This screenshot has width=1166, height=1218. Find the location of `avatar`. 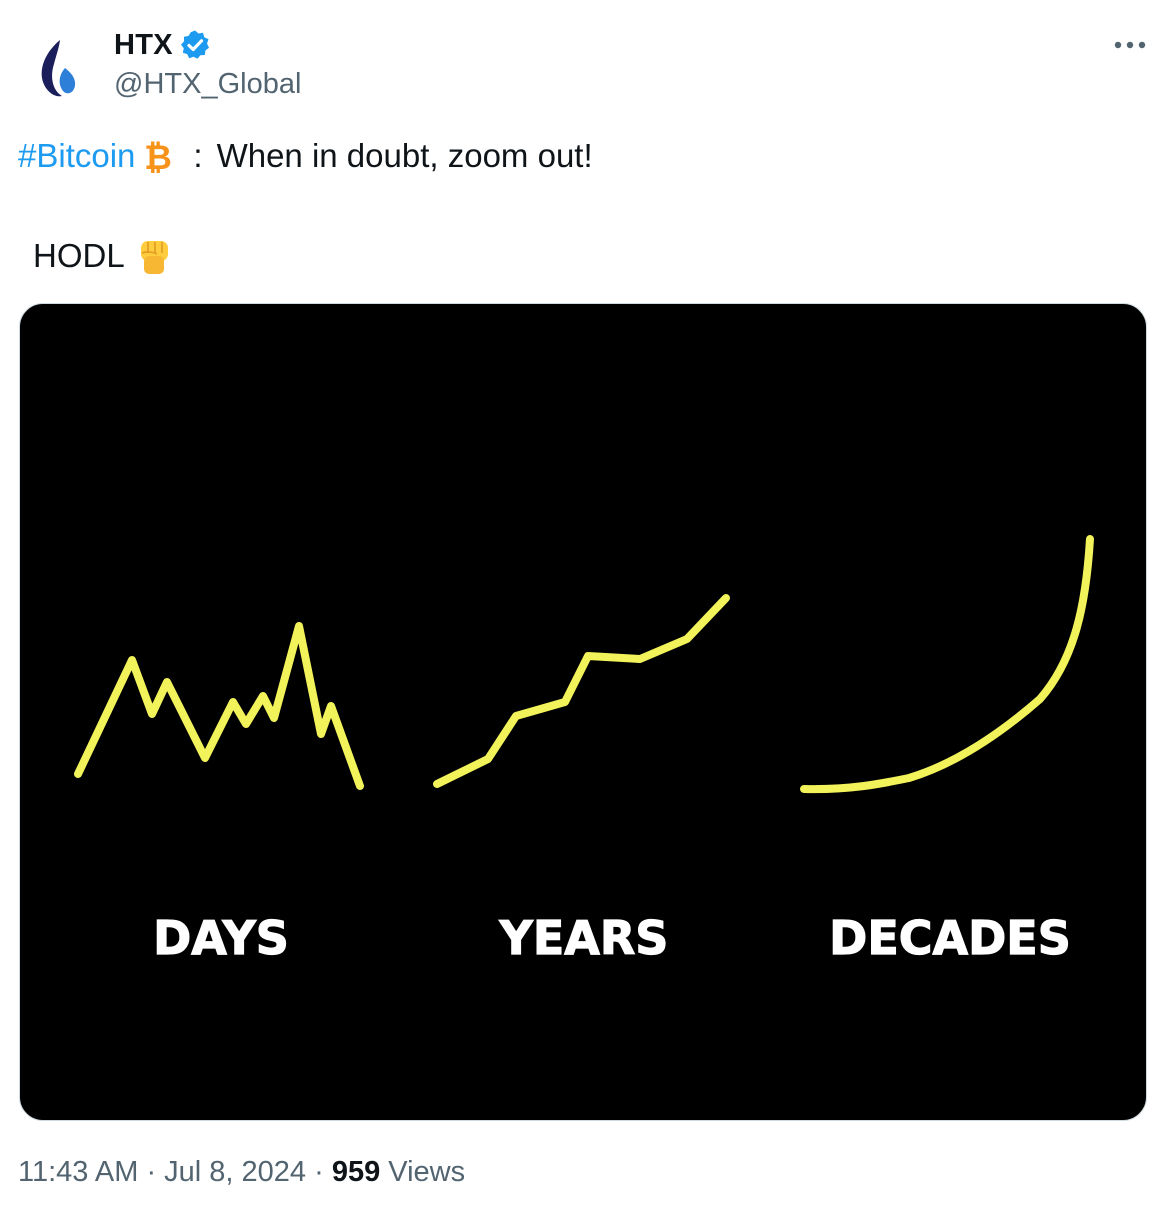

avatar is located at coordinates (58, 60).